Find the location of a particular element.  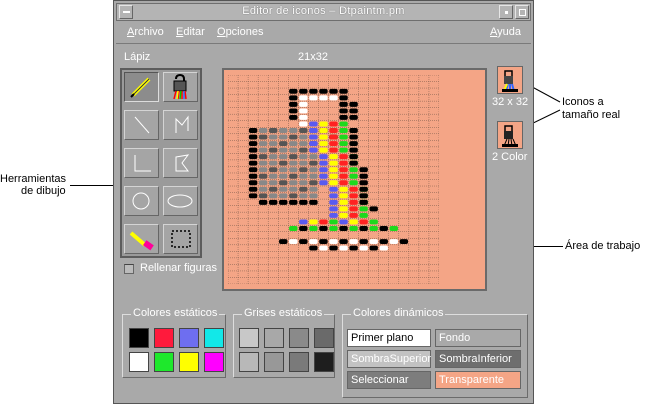

polygon-tool-icon is located at coordinates (180, 163).